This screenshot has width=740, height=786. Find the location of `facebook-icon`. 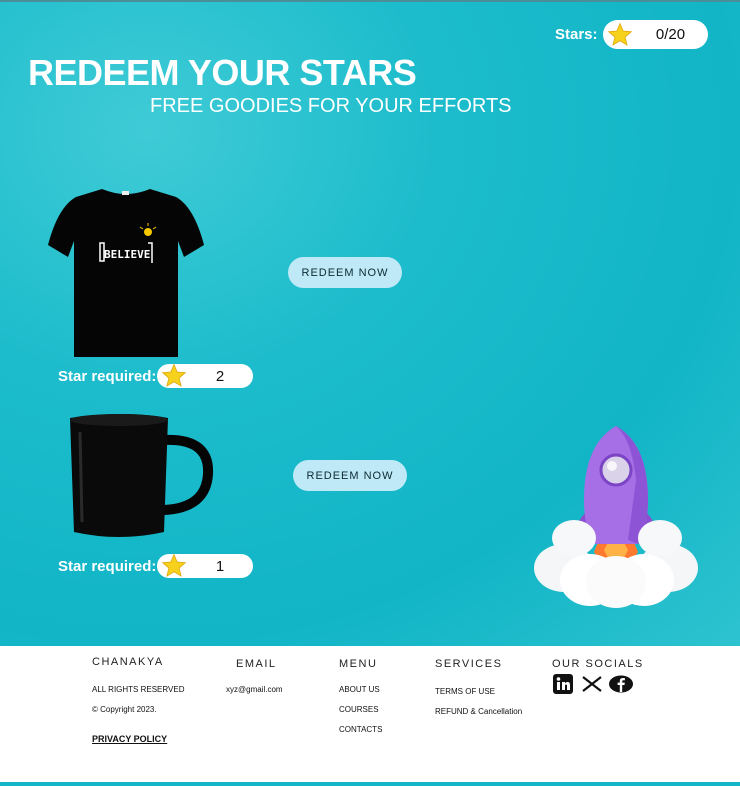

facebook-icon is located at coordinates (621, 684).